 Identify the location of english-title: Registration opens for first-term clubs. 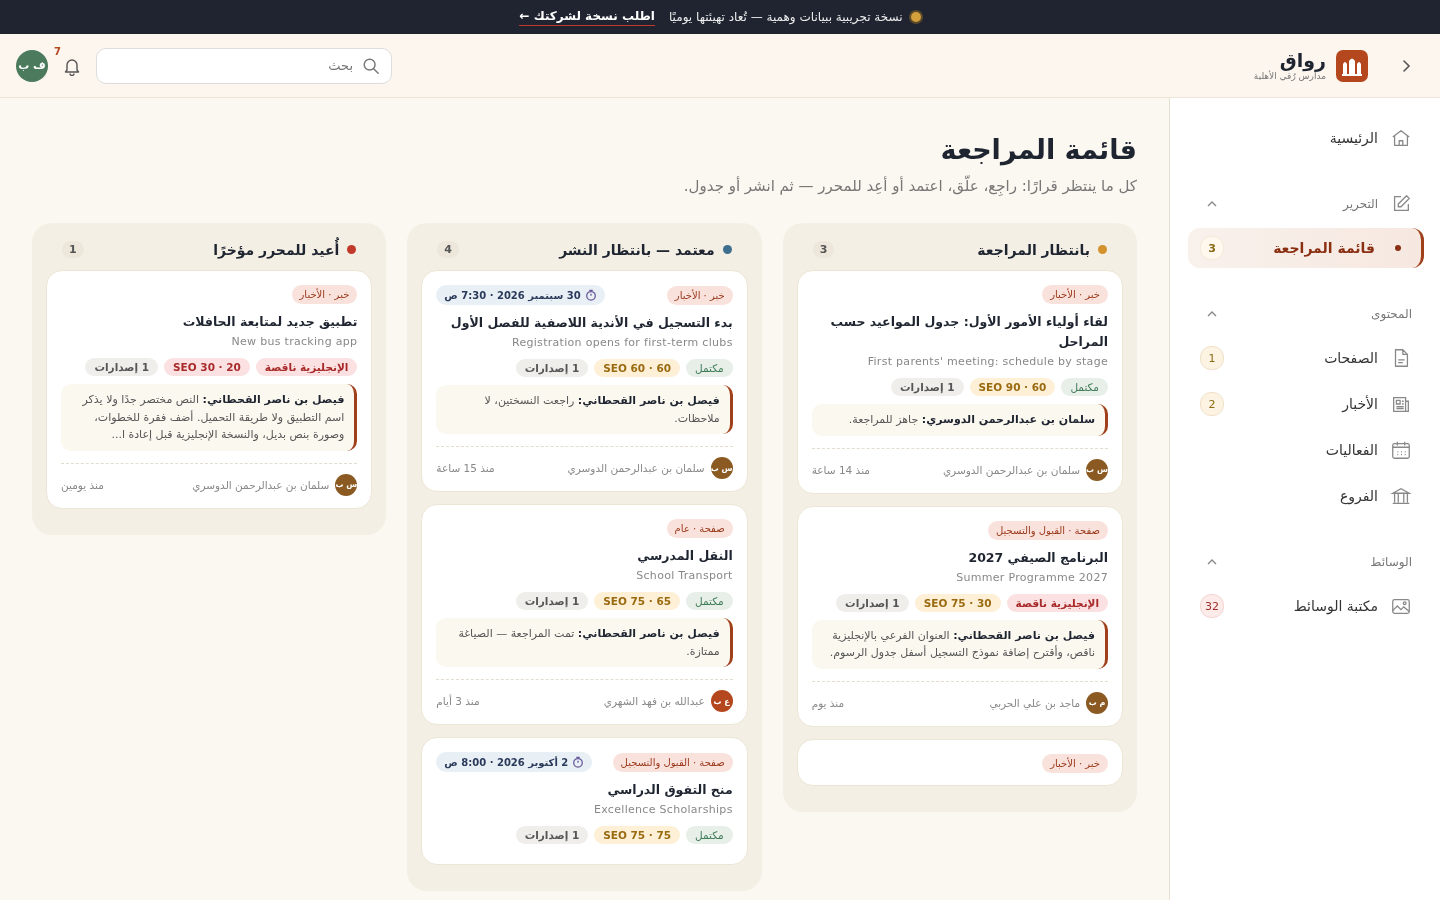
(621, 342).